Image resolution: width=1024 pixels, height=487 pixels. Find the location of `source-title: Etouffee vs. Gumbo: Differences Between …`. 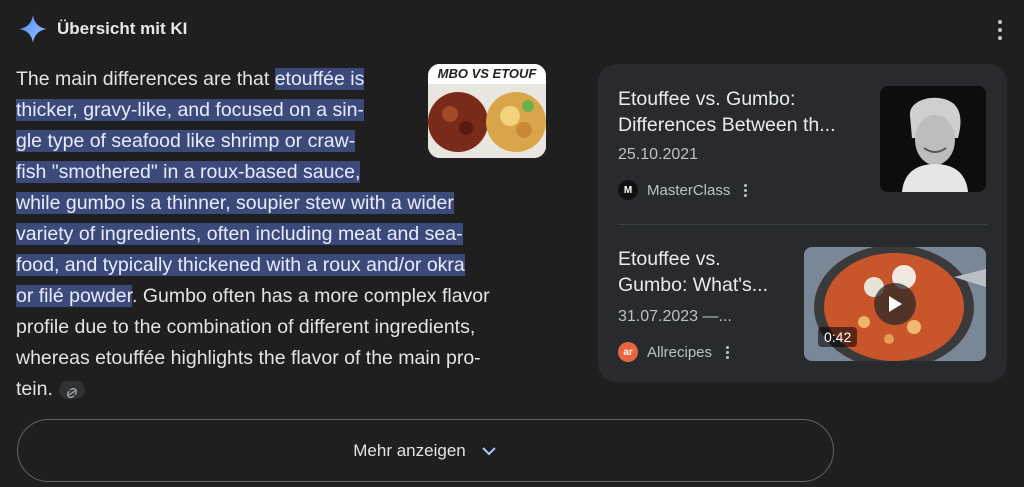

source-title: Etouffee vs. Gumbo: Differences Between … is located at coordinates (740, 112).